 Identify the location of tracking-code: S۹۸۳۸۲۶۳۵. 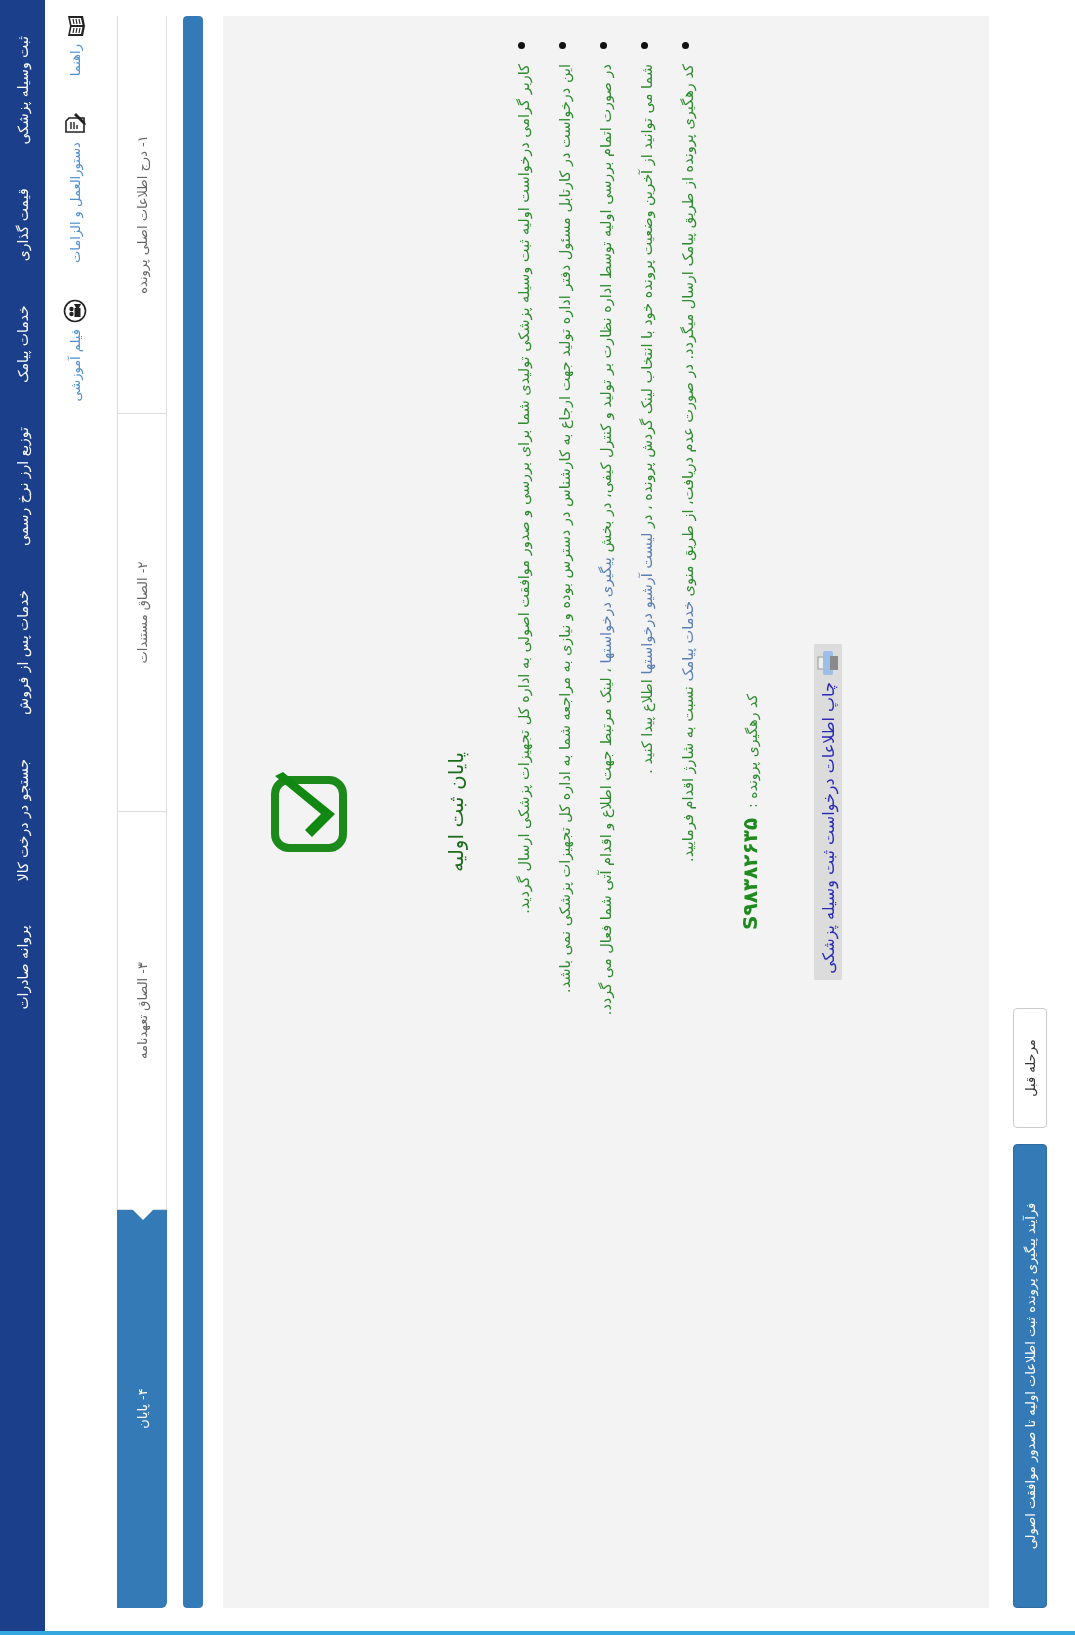
(750, 873).